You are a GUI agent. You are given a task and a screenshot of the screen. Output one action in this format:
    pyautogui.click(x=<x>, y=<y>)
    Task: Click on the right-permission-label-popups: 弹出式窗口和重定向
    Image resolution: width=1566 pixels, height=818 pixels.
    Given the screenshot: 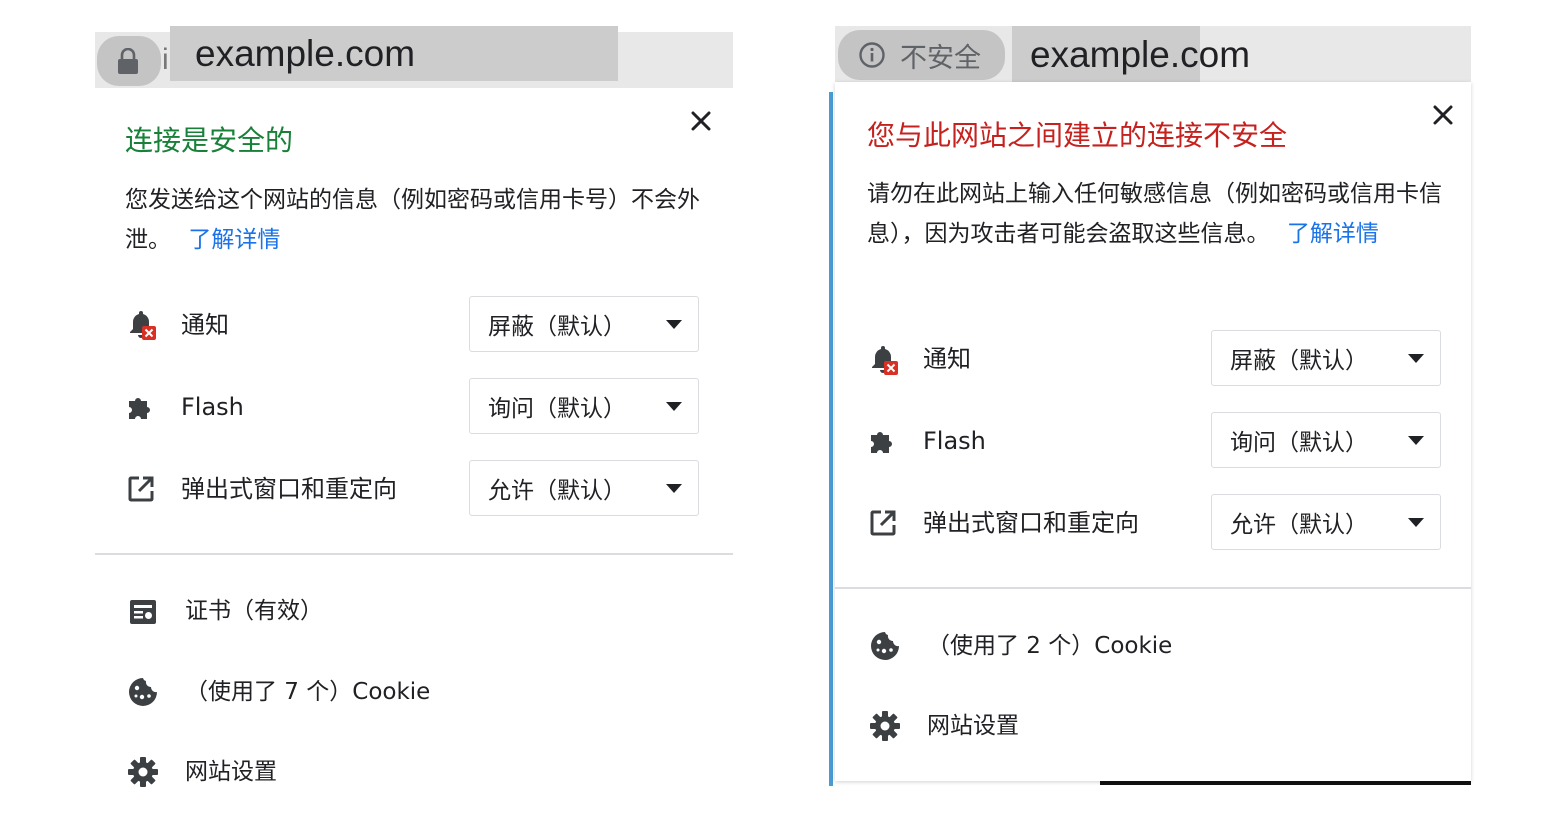 What is the action you would take?
    pyautogui.click(x=1031, y=523)
    